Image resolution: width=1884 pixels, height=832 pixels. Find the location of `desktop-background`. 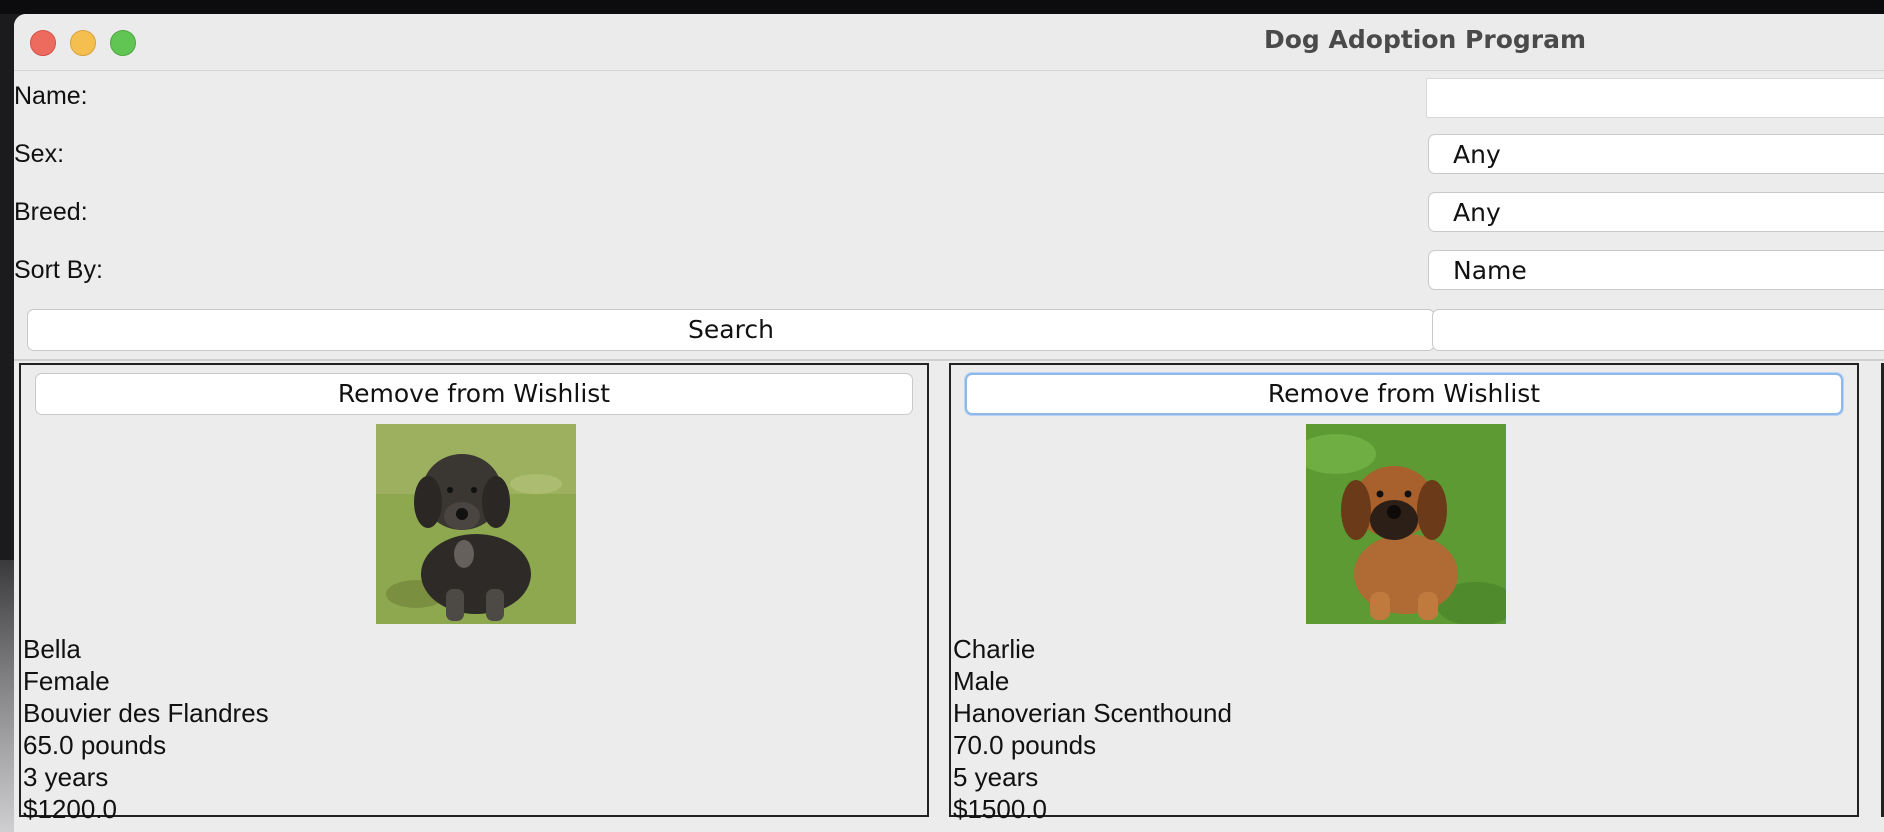

desktop-background is located at coordinates (7, 696).